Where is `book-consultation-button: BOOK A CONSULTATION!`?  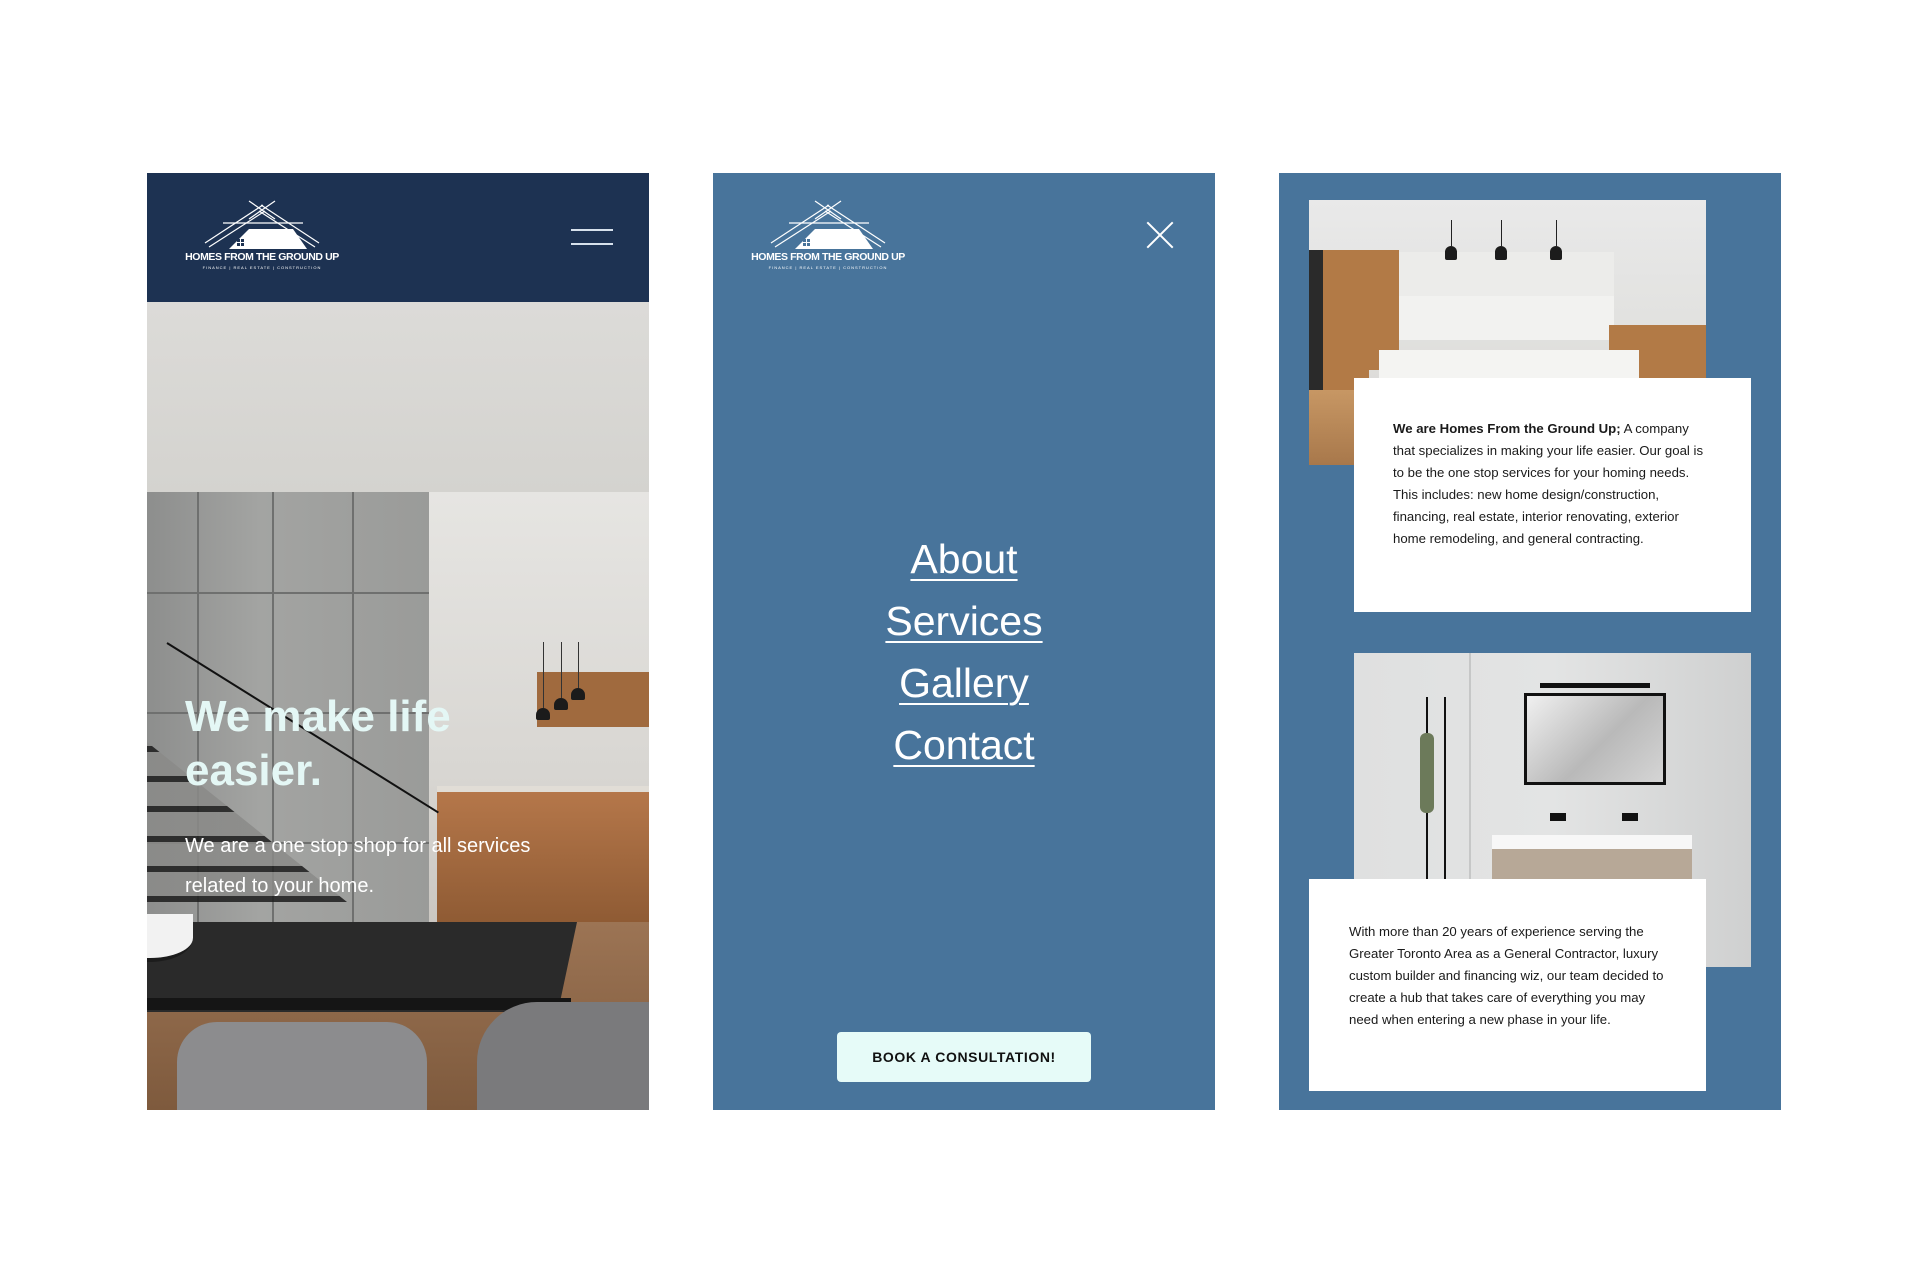 book-consultation-button: BOOK A CONSULTATION! is located at coordinates (964, 1057).